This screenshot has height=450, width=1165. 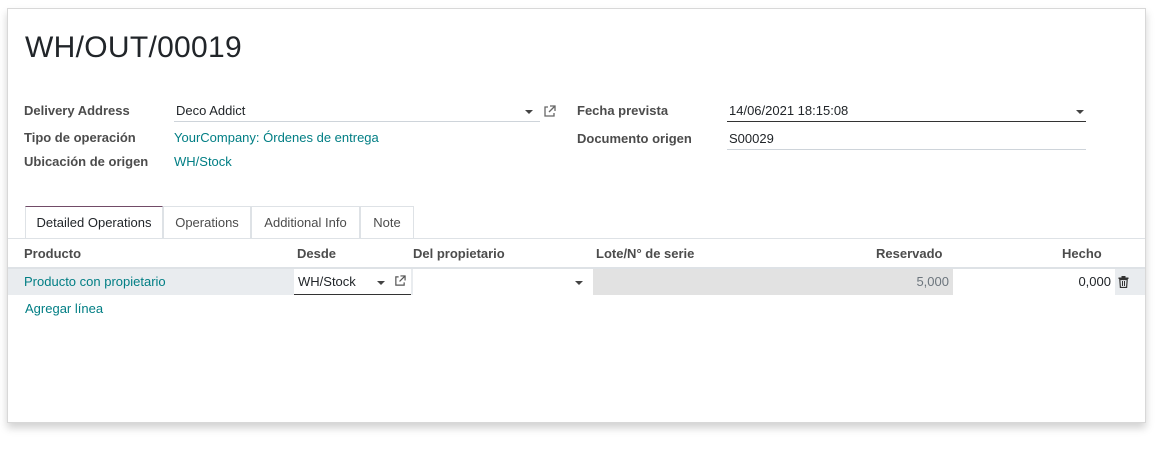 I want to click on trash-icon, so click(x=1123, y=282).